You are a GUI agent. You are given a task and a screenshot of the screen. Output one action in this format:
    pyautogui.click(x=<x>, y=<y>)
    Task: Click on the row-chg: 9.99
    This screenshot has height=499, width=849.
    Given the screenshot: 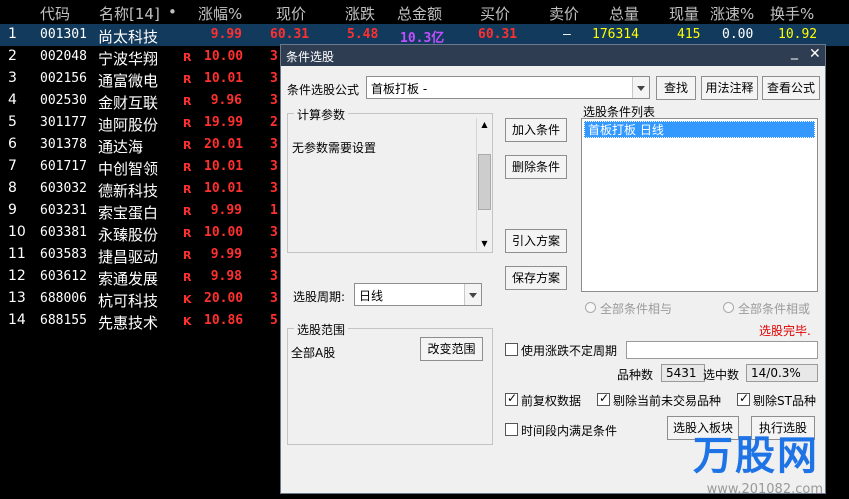 What is the action you would take?
    pyautogui.click(x=226, y=210)
    